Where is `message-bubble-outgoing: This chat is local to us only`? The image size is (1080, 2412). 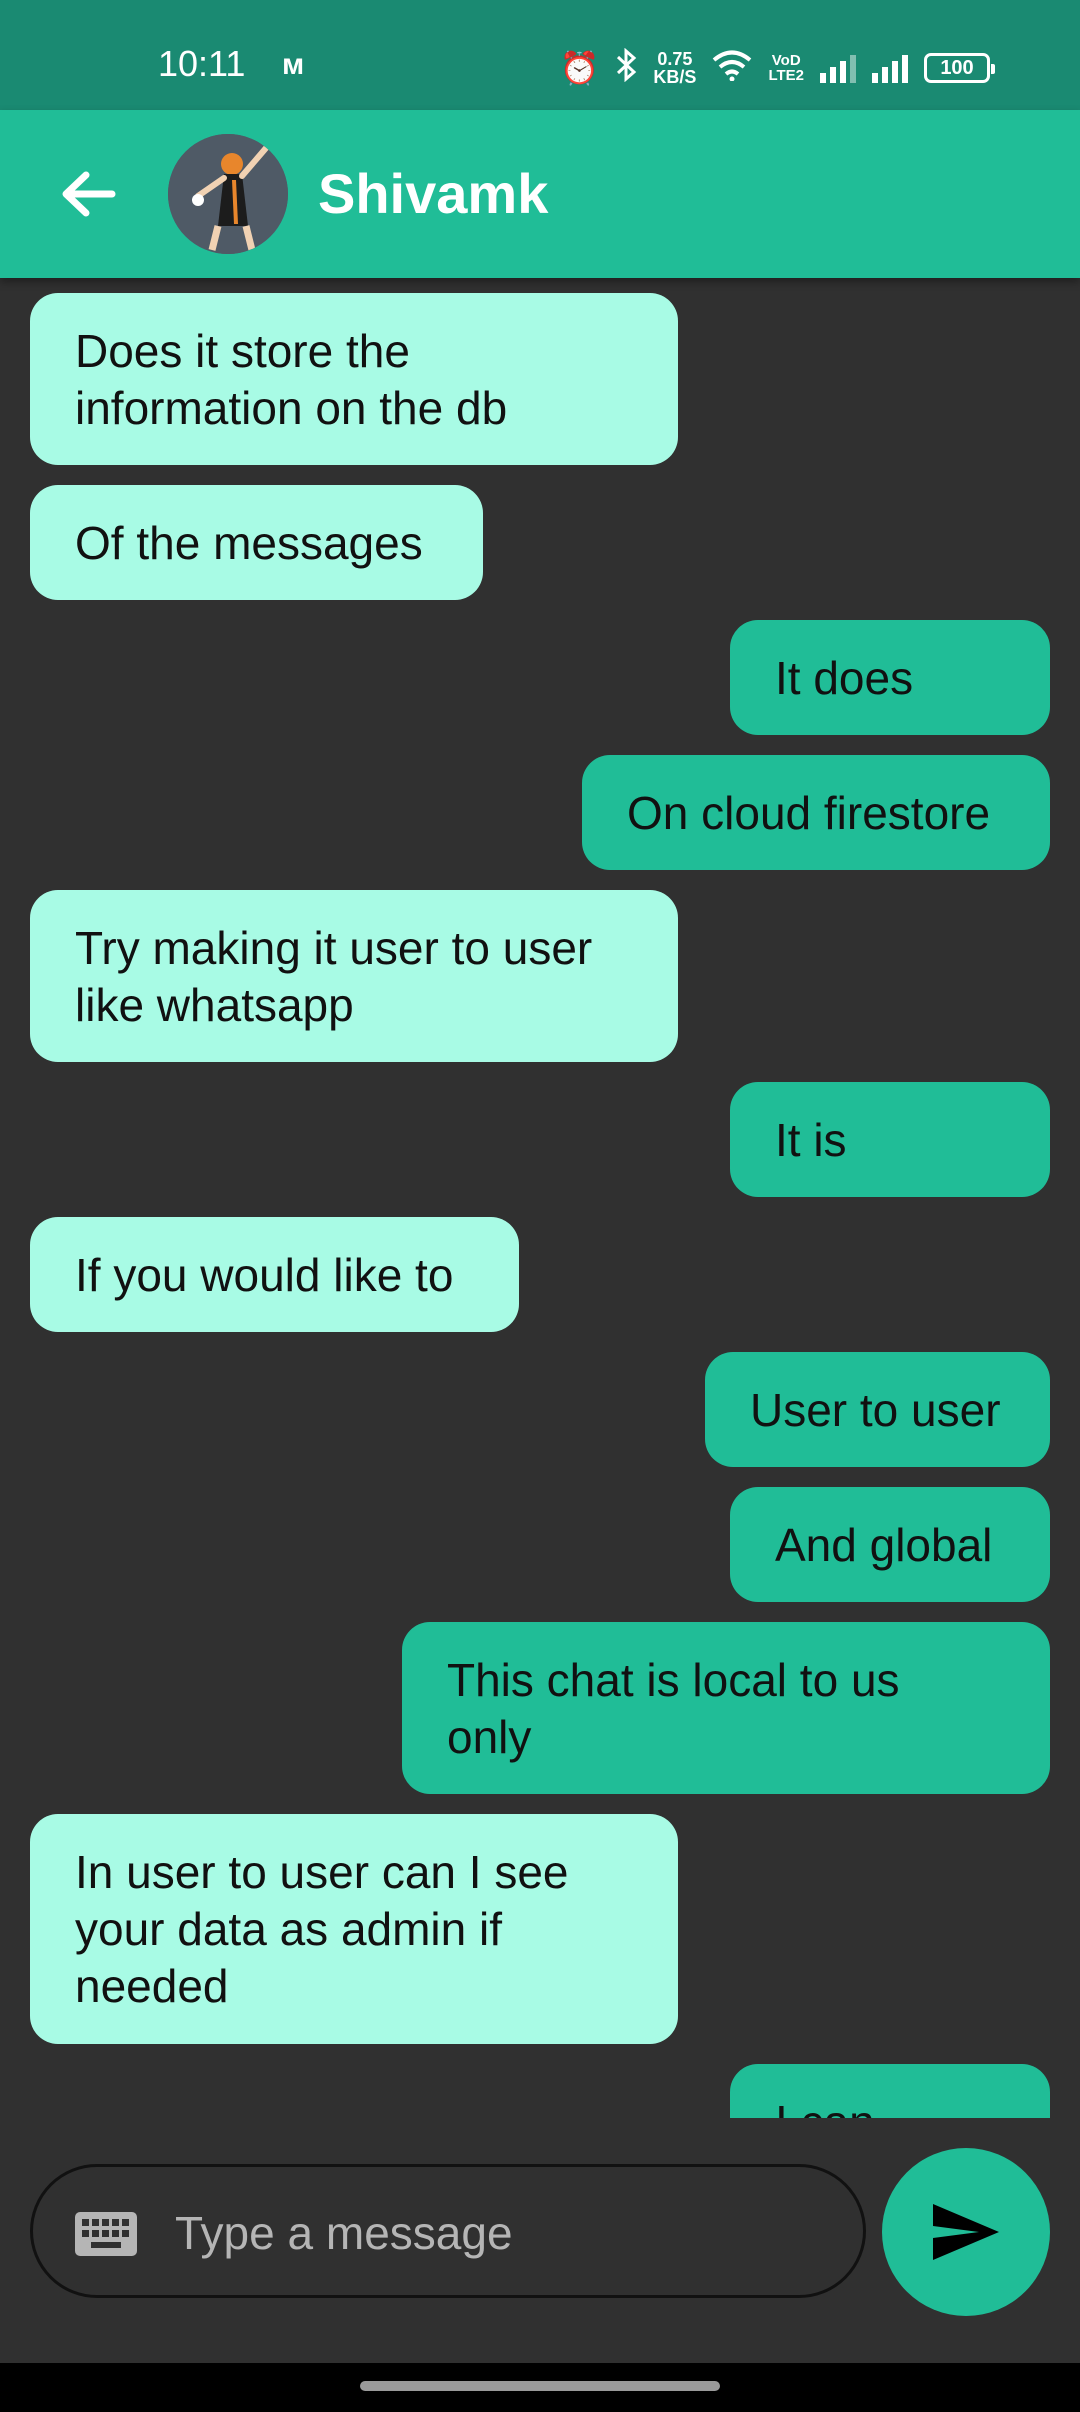 message-bubble-outgoing: This chat is local to us only is located at coordinates (726, 1708).